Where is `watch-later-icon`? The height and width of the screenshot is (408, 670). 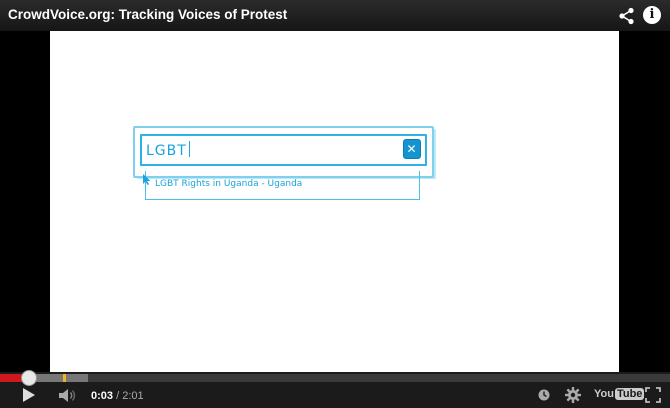
watch-later-icon is located at coordinates (544, 395).